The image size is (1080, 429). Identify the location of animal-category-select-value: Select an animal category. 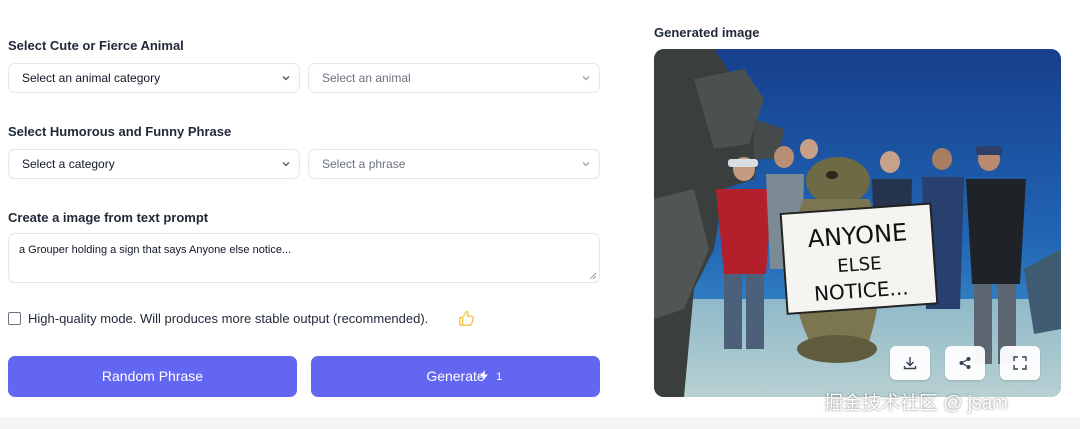
(91, 78).